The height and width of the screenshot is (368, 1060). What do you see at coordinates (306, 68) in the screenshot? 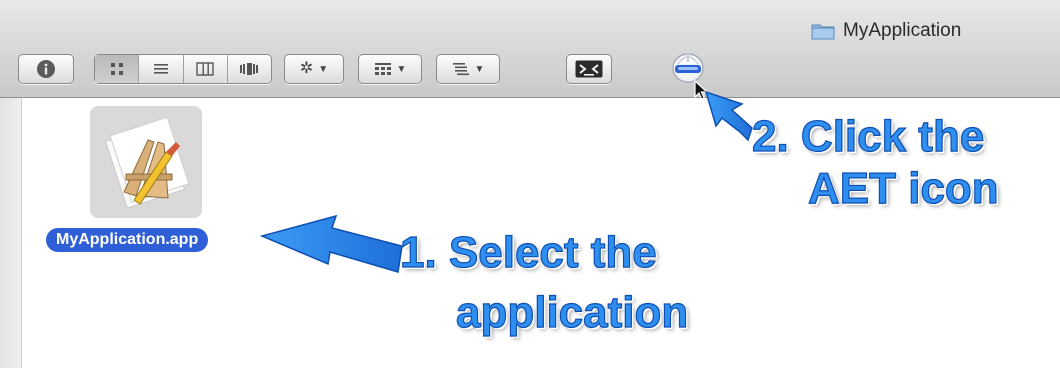
I see `gear-icon: ✲` at bounding box center [306, 68].